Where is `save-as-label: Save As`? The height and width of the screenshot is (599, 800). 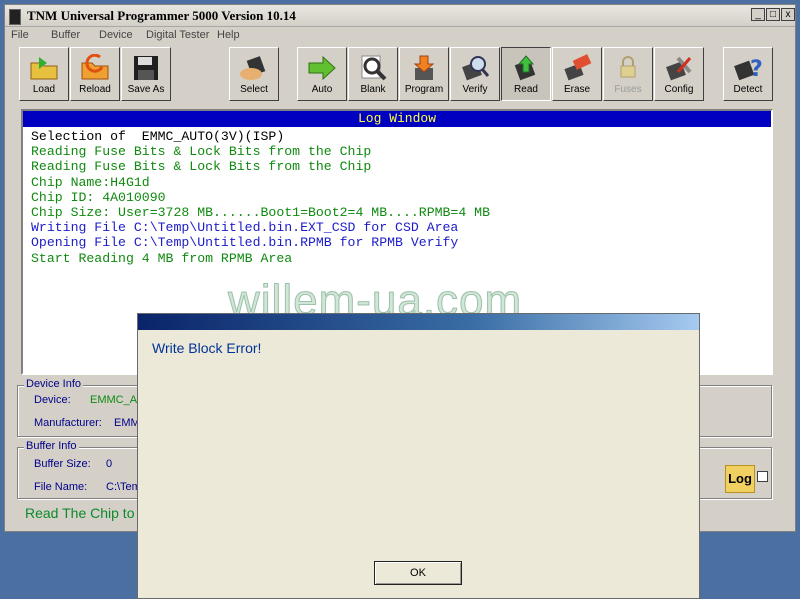
save-as-label: Save As is located at coordinates (146, 89).